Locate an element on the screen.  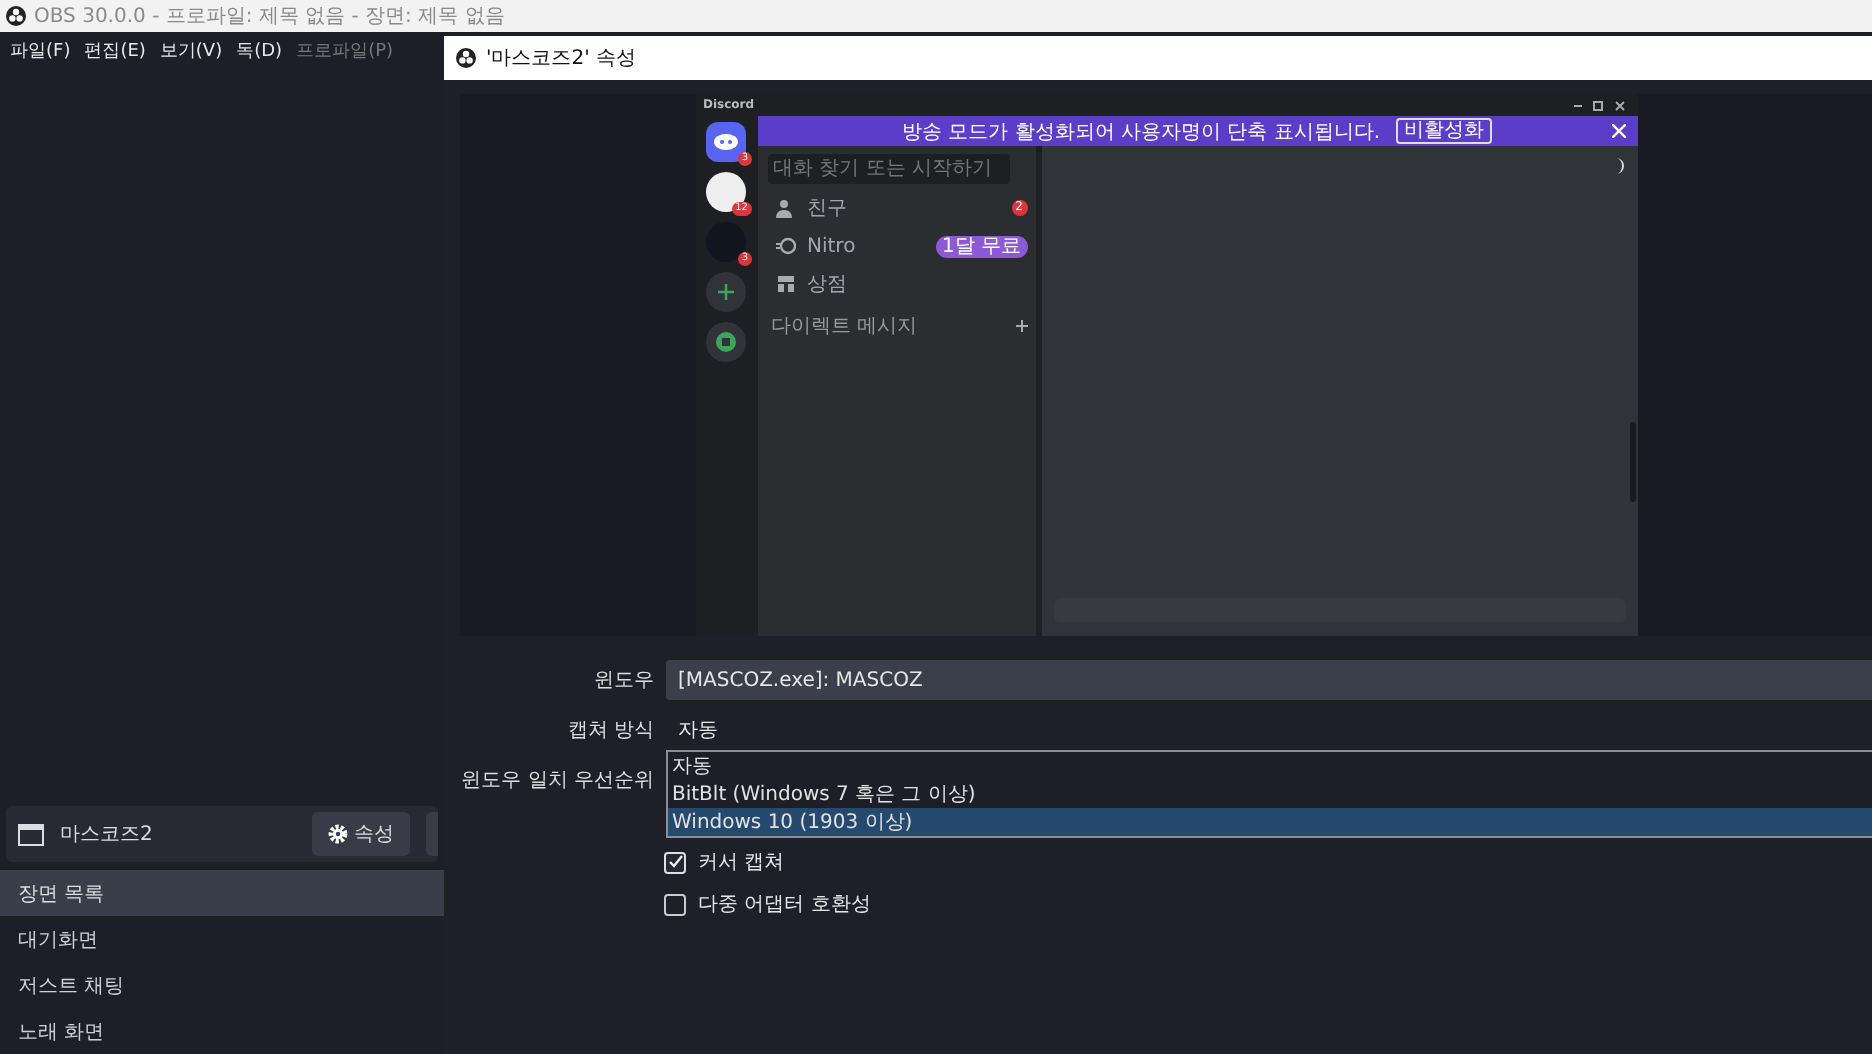
disable-button: 비활성화 is located at coordinates (1444, 131).